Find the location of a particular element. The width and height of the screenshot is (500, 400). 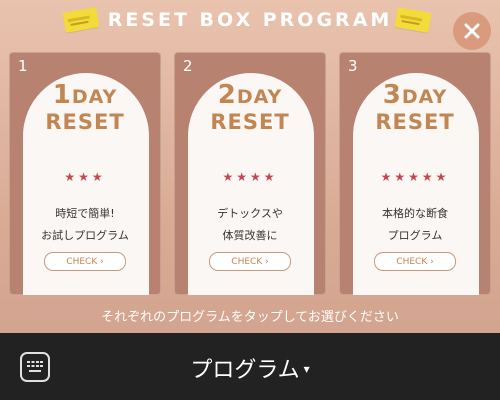

day-number: 3 is located at coordinates (392, 95).